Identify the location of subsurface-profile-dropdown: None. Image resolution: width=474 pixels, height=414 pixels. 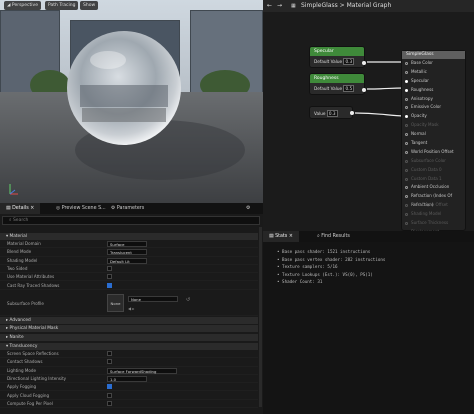
(153, 299).